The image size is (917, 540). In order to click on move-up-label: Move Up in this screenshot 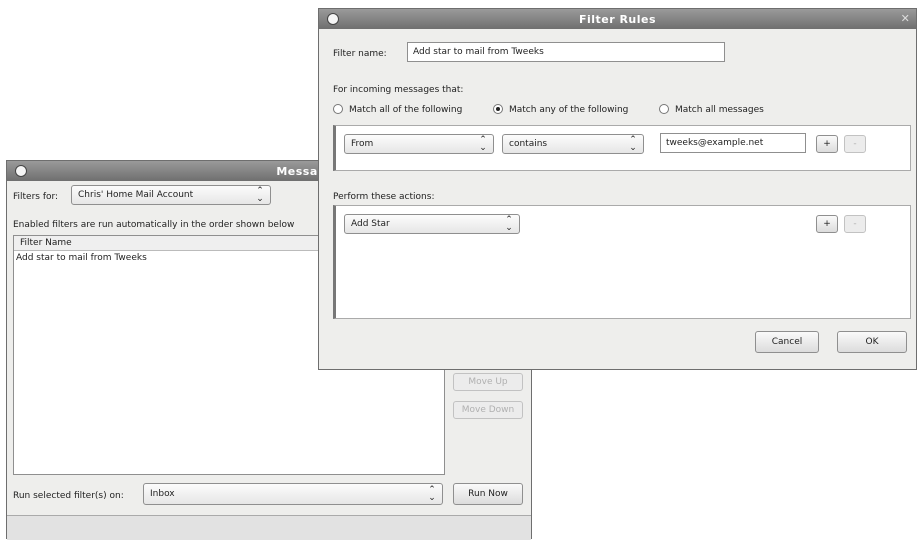, I will do `click(488, 382)`.